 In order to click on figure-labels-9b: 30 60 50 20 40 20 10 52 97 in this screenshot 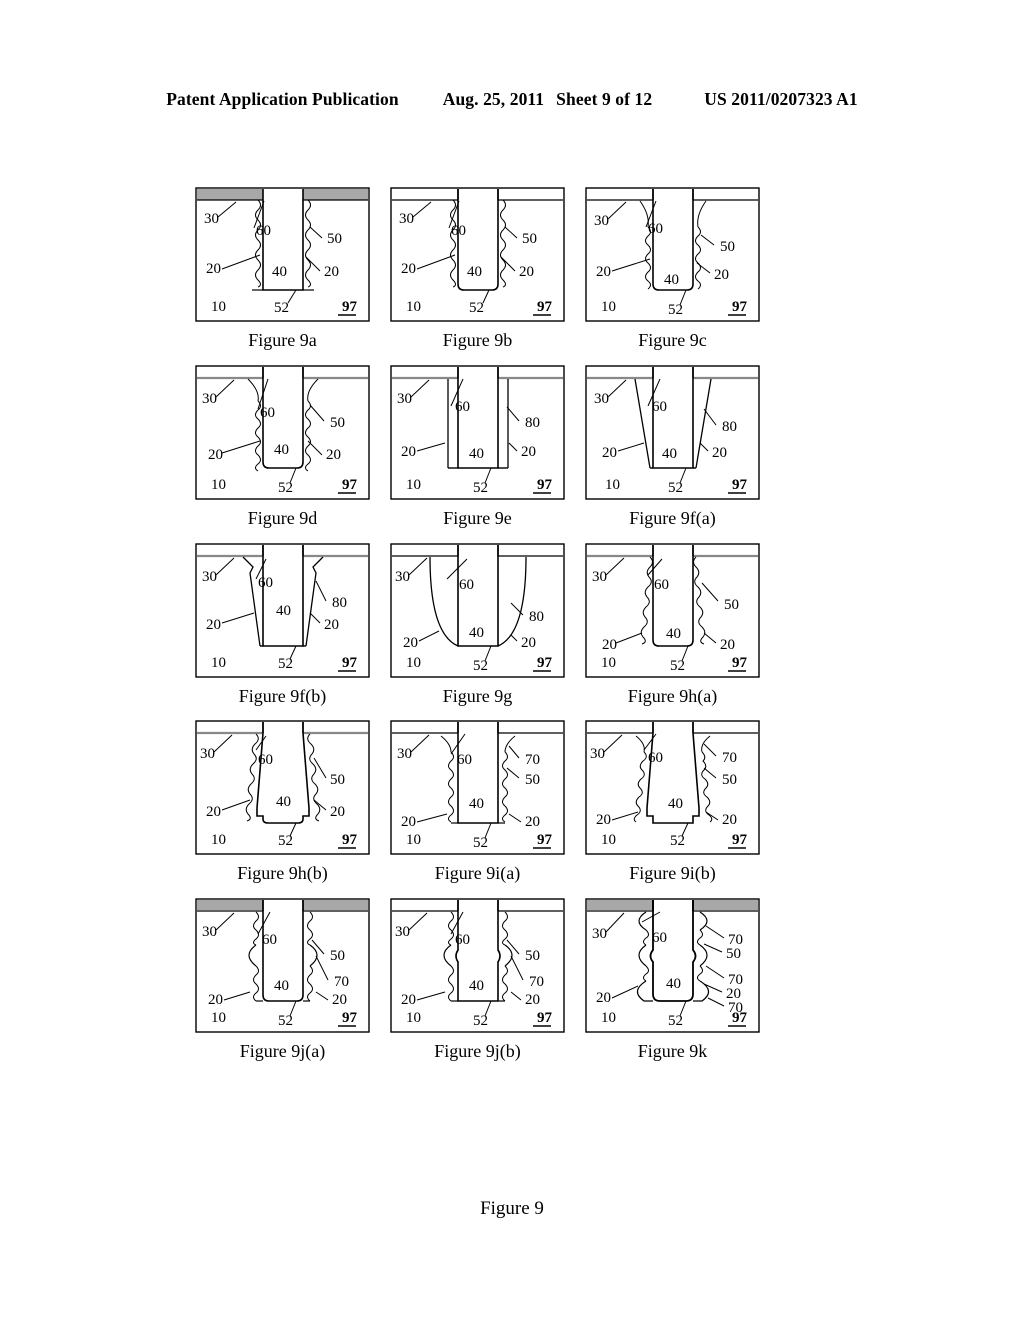, I will do `click(476, 263)`.